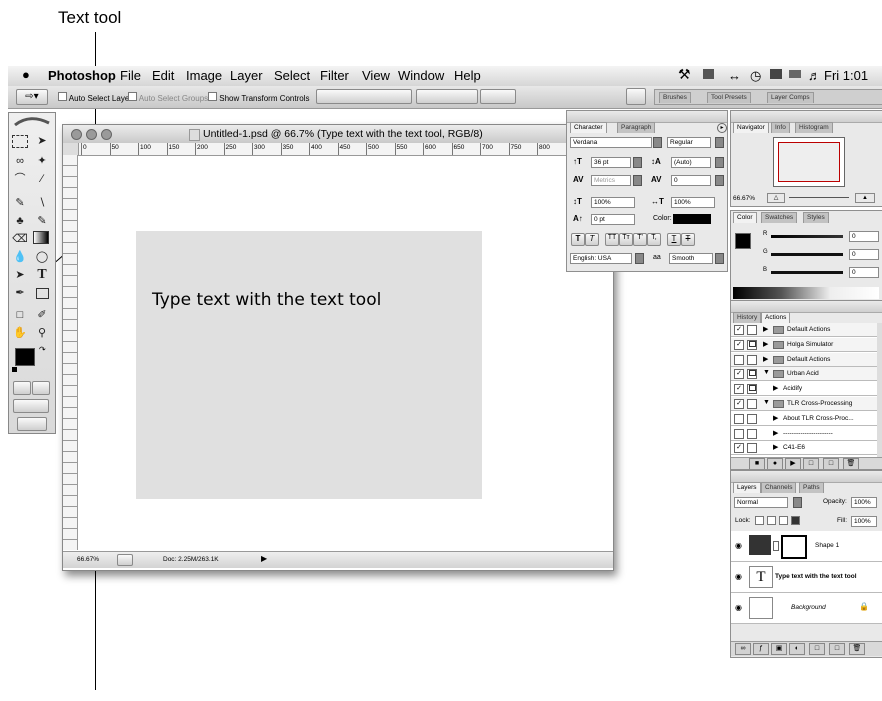  I want to click on screen-mode-button, so click(31, 406).